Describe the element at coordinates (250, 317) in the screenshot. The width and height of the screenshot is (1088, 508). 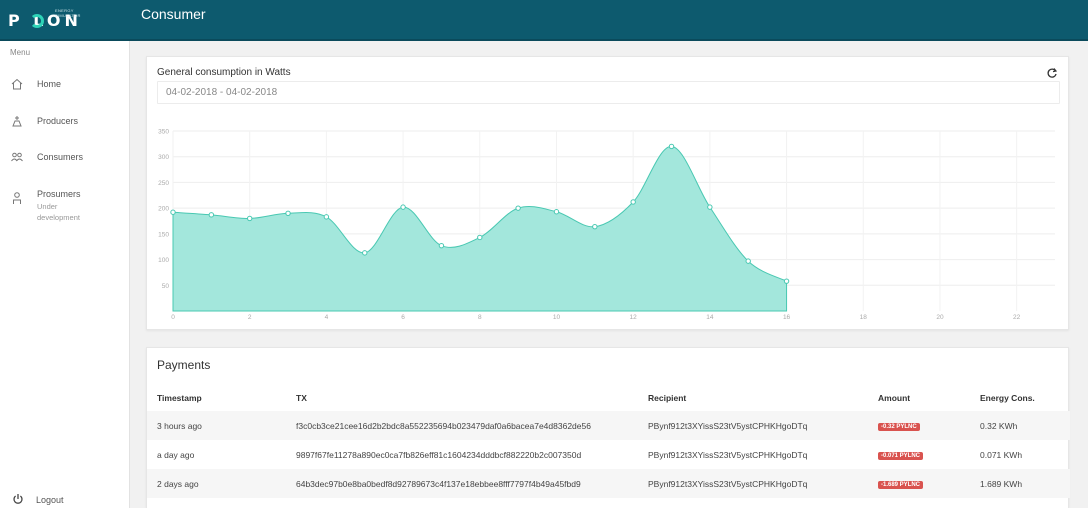
I see `x-tick-label: 2` at that location.